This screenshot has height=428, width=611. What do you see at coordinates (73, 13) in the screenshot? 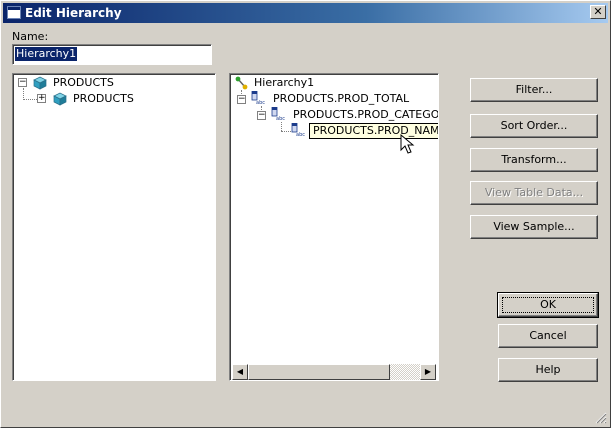
I see `window-title: Edit Hierarchy` at bounding box center [73, 13].